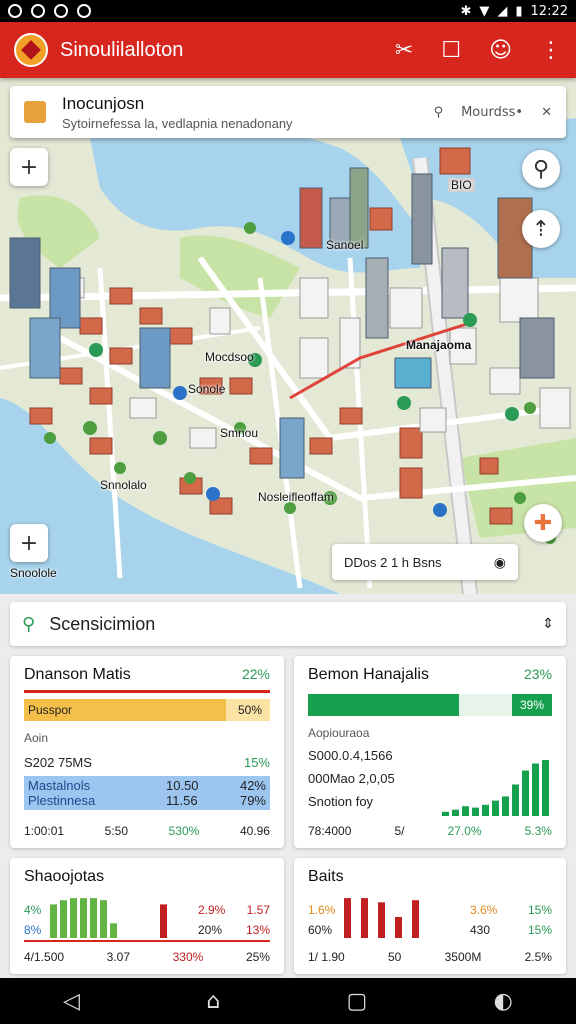 This screenshot has width=576, height=1024. Describe the element at coordinates (147, 785) in the screenshot. I see `table-row: Mastalnols 10.50 42%` at that location.